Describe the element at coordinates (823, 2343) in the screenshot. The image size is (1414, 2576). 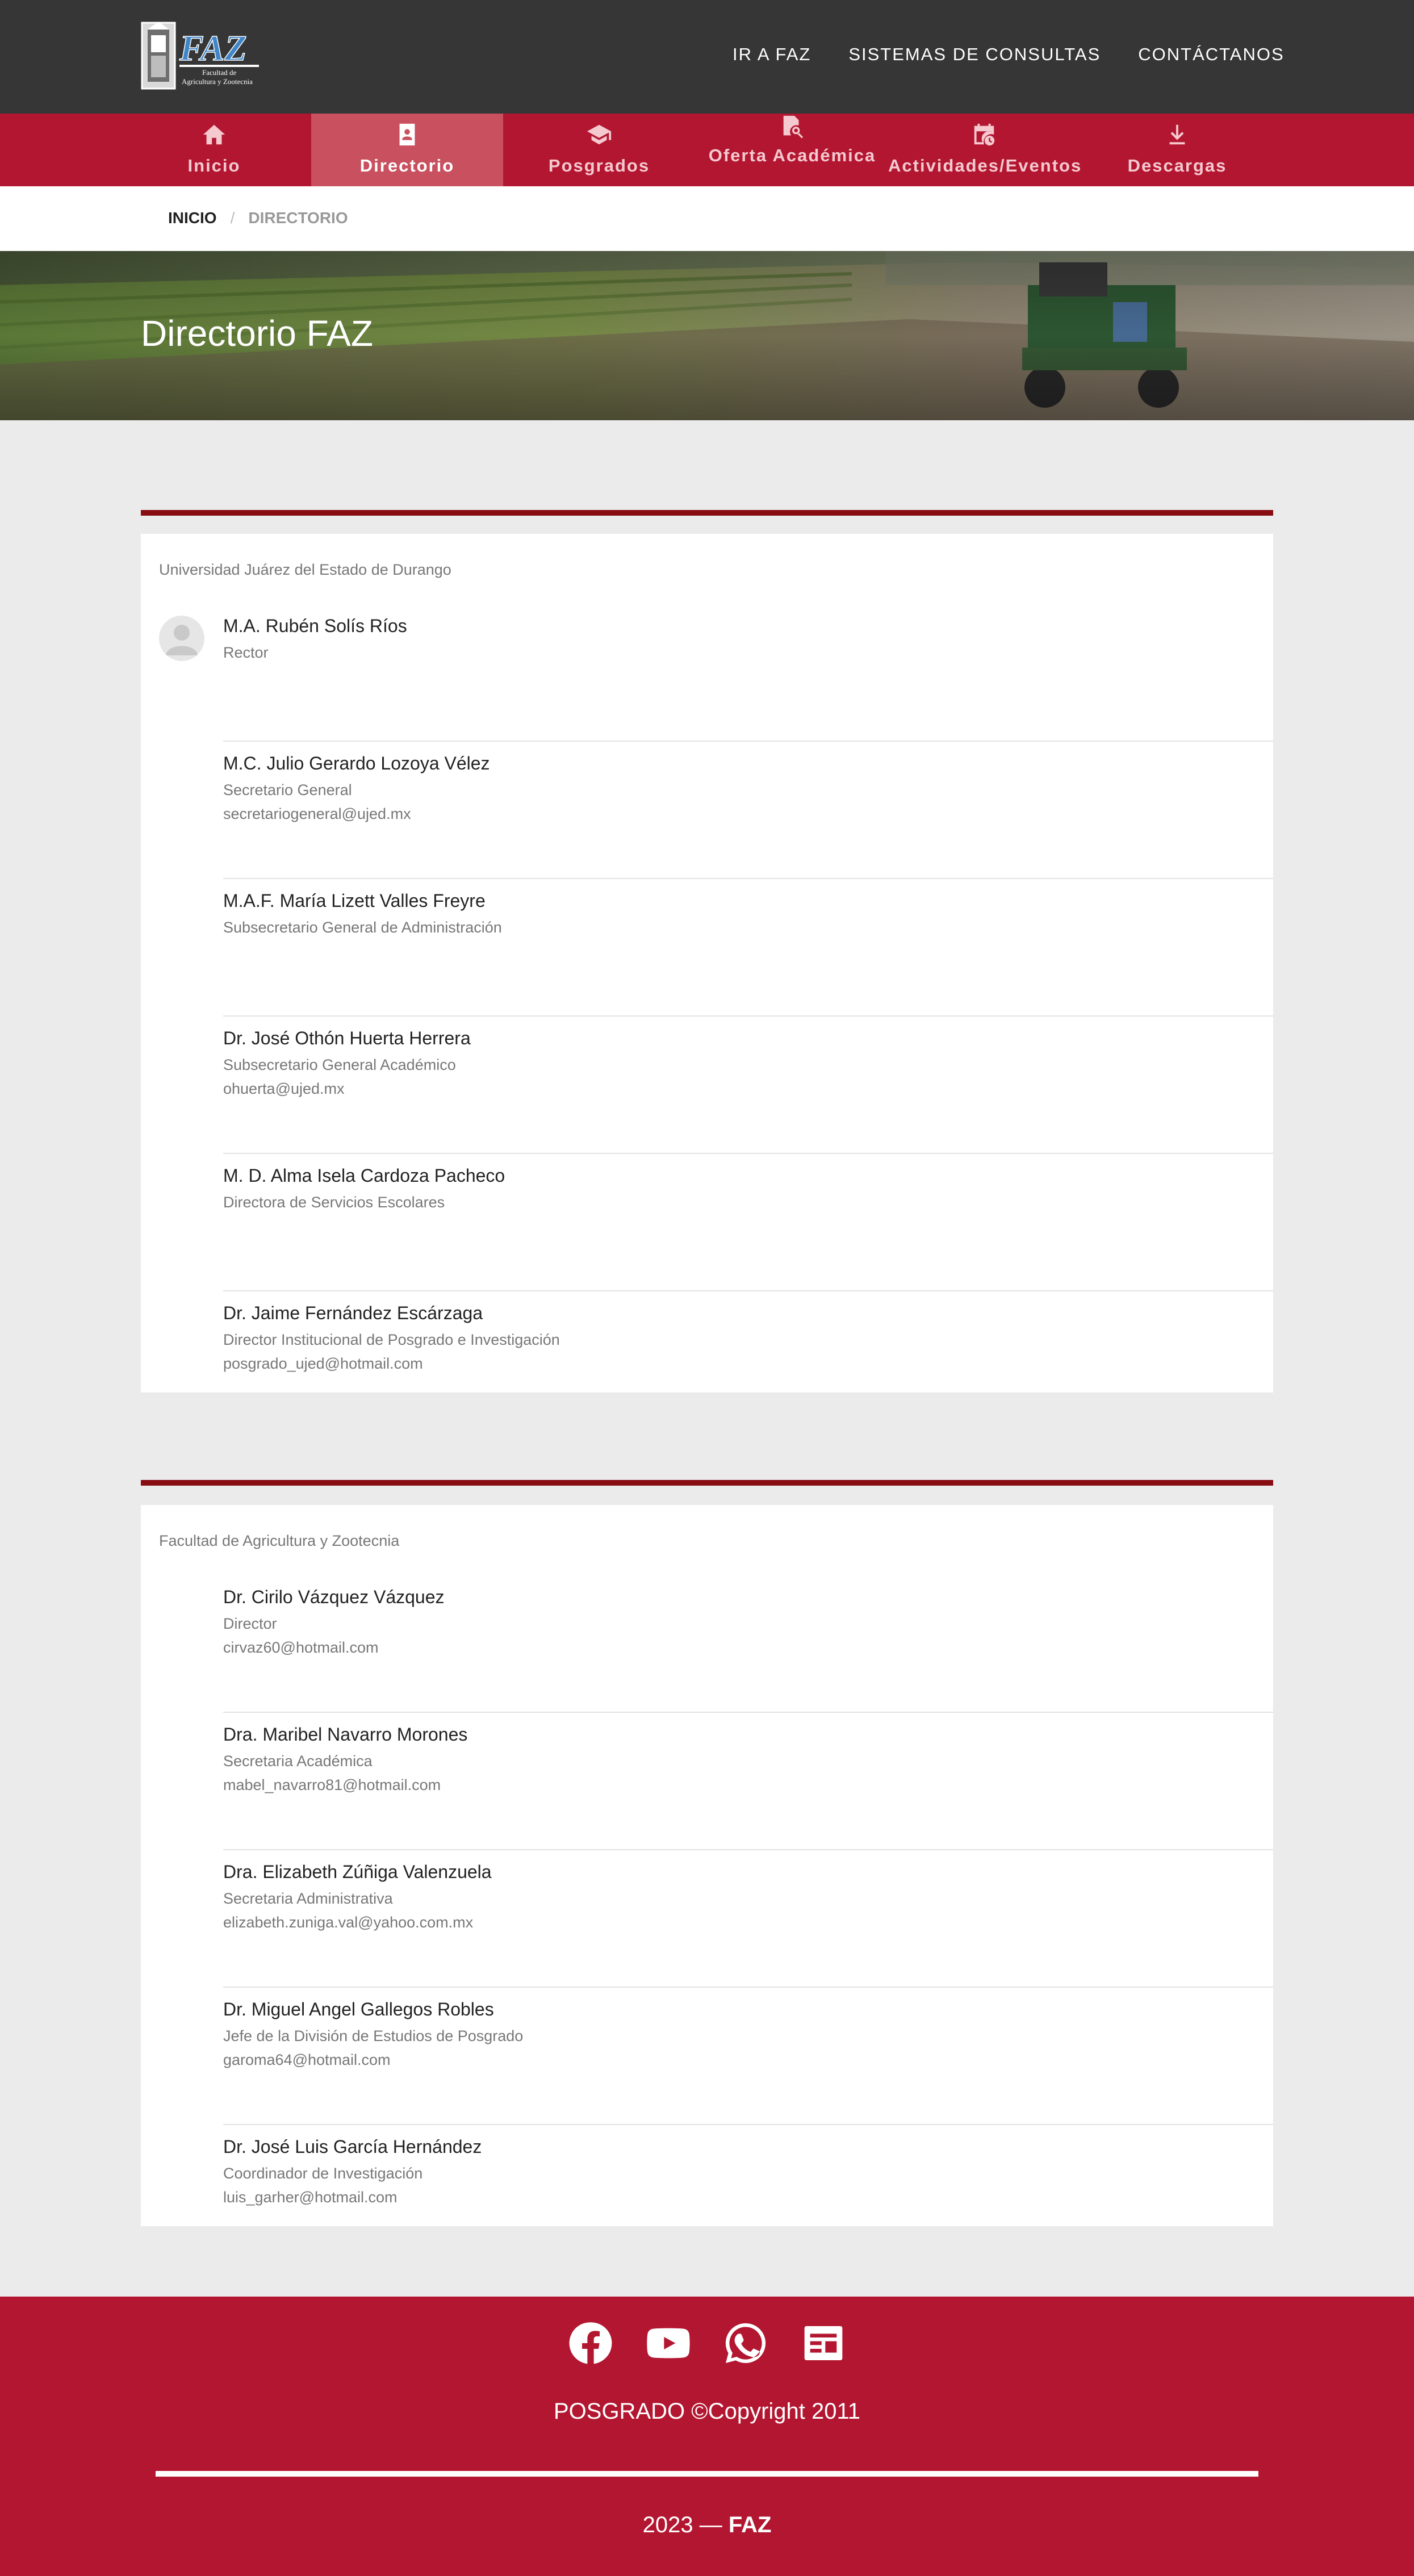
I see `news-icon` at that location.